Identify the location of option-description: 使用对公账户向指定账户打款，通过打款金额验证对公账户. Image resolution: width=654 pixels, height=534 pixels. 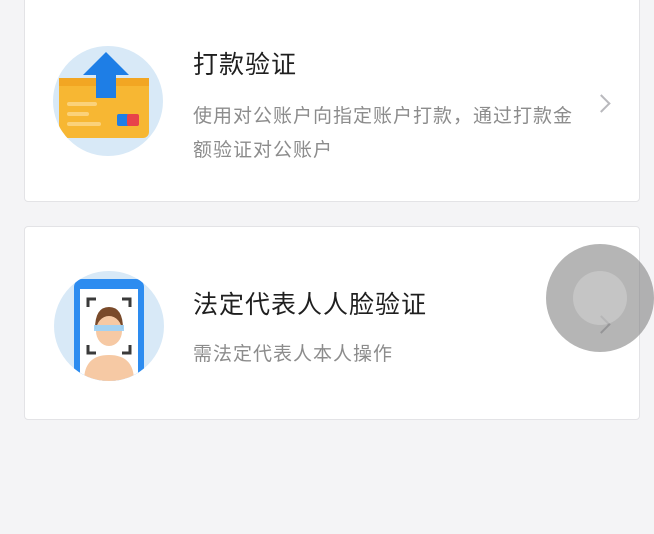
(383, 133).